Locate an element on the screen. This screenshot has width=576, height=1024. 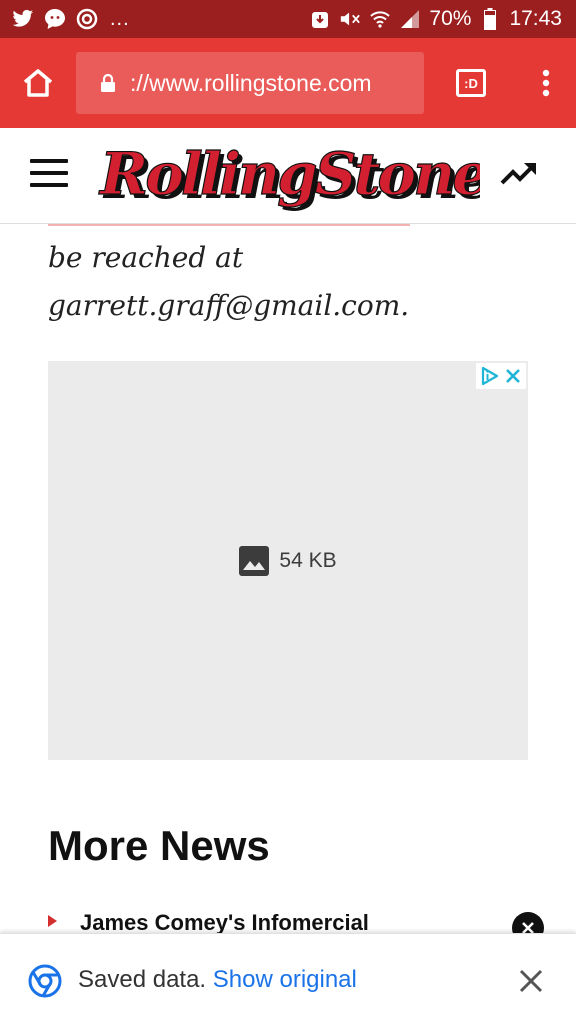
wifi-icon is located at coordinates (380, 19).